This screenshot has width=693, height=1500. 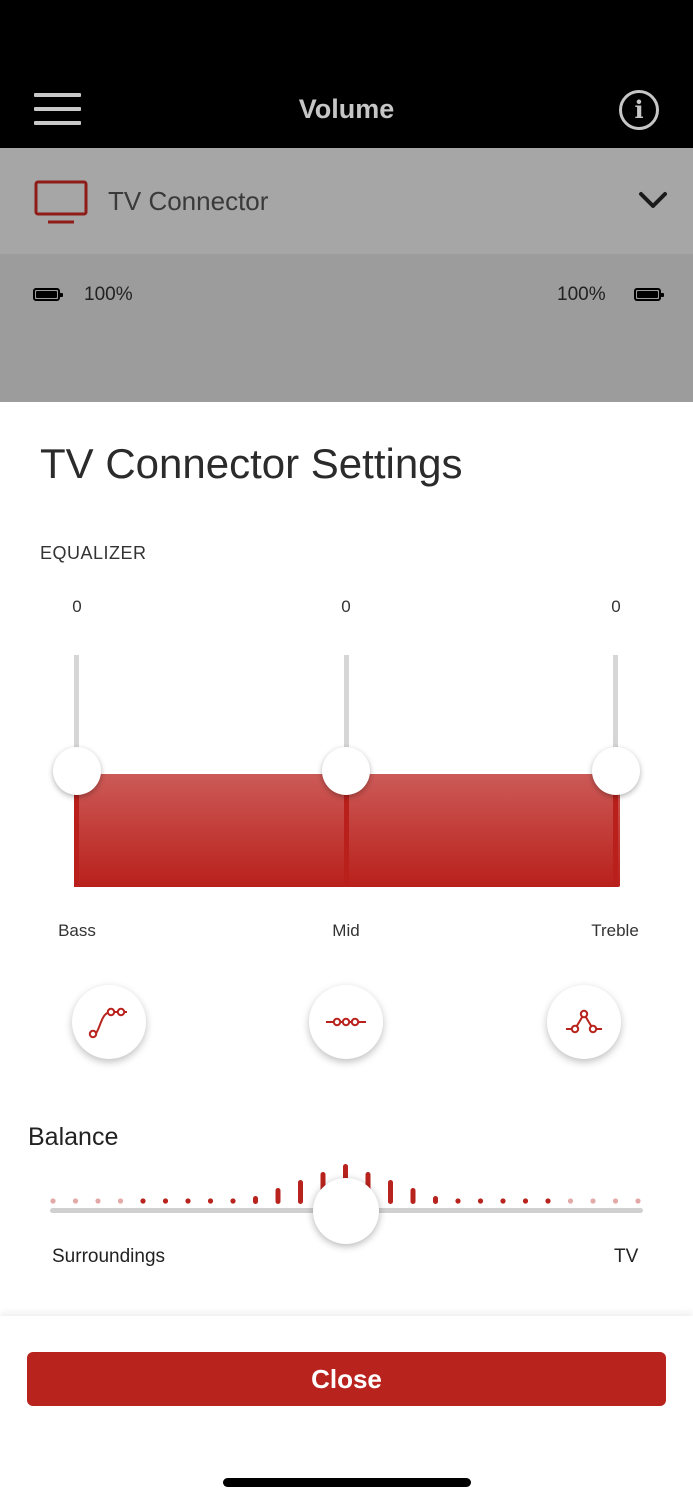 I want to click on hearing-device-status, so click(x=346, y=328).